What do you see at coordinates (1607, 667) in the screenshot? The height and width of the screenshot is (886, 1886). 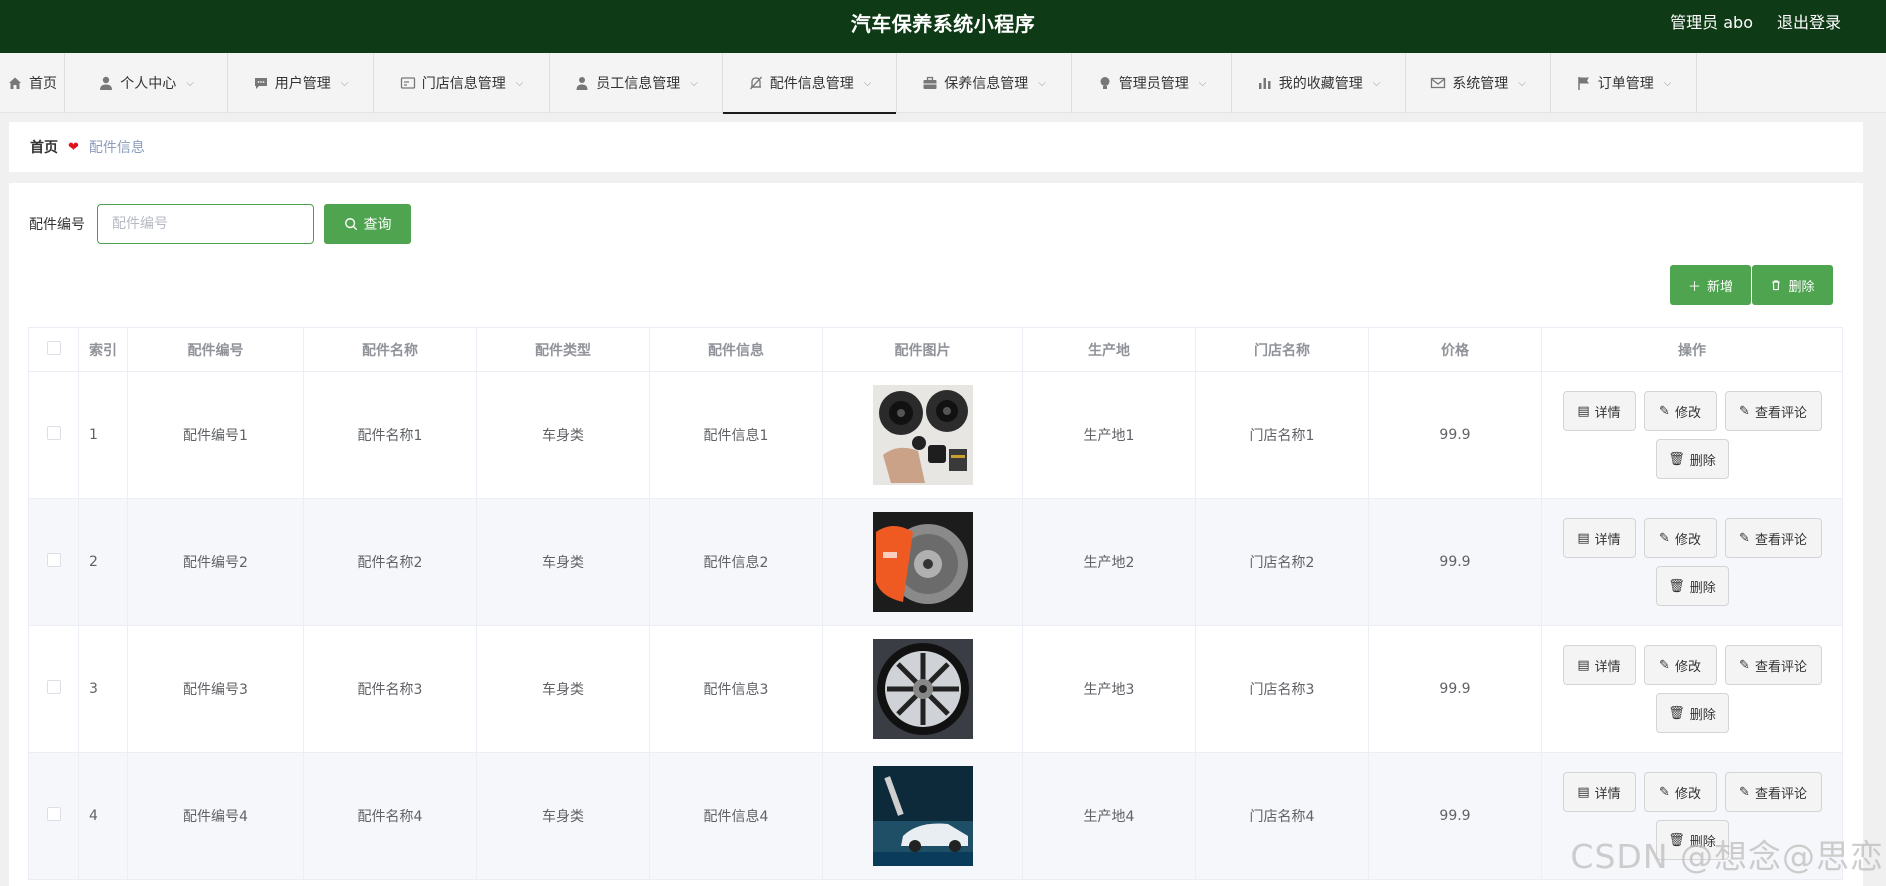 I see `detail-label: 详情` at bounding box center [1607, 667].